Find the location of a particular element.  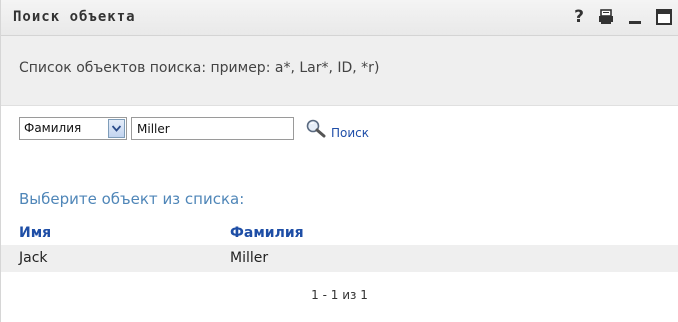

table-header: Имя Фамилия is located at coordinates (348, 233).